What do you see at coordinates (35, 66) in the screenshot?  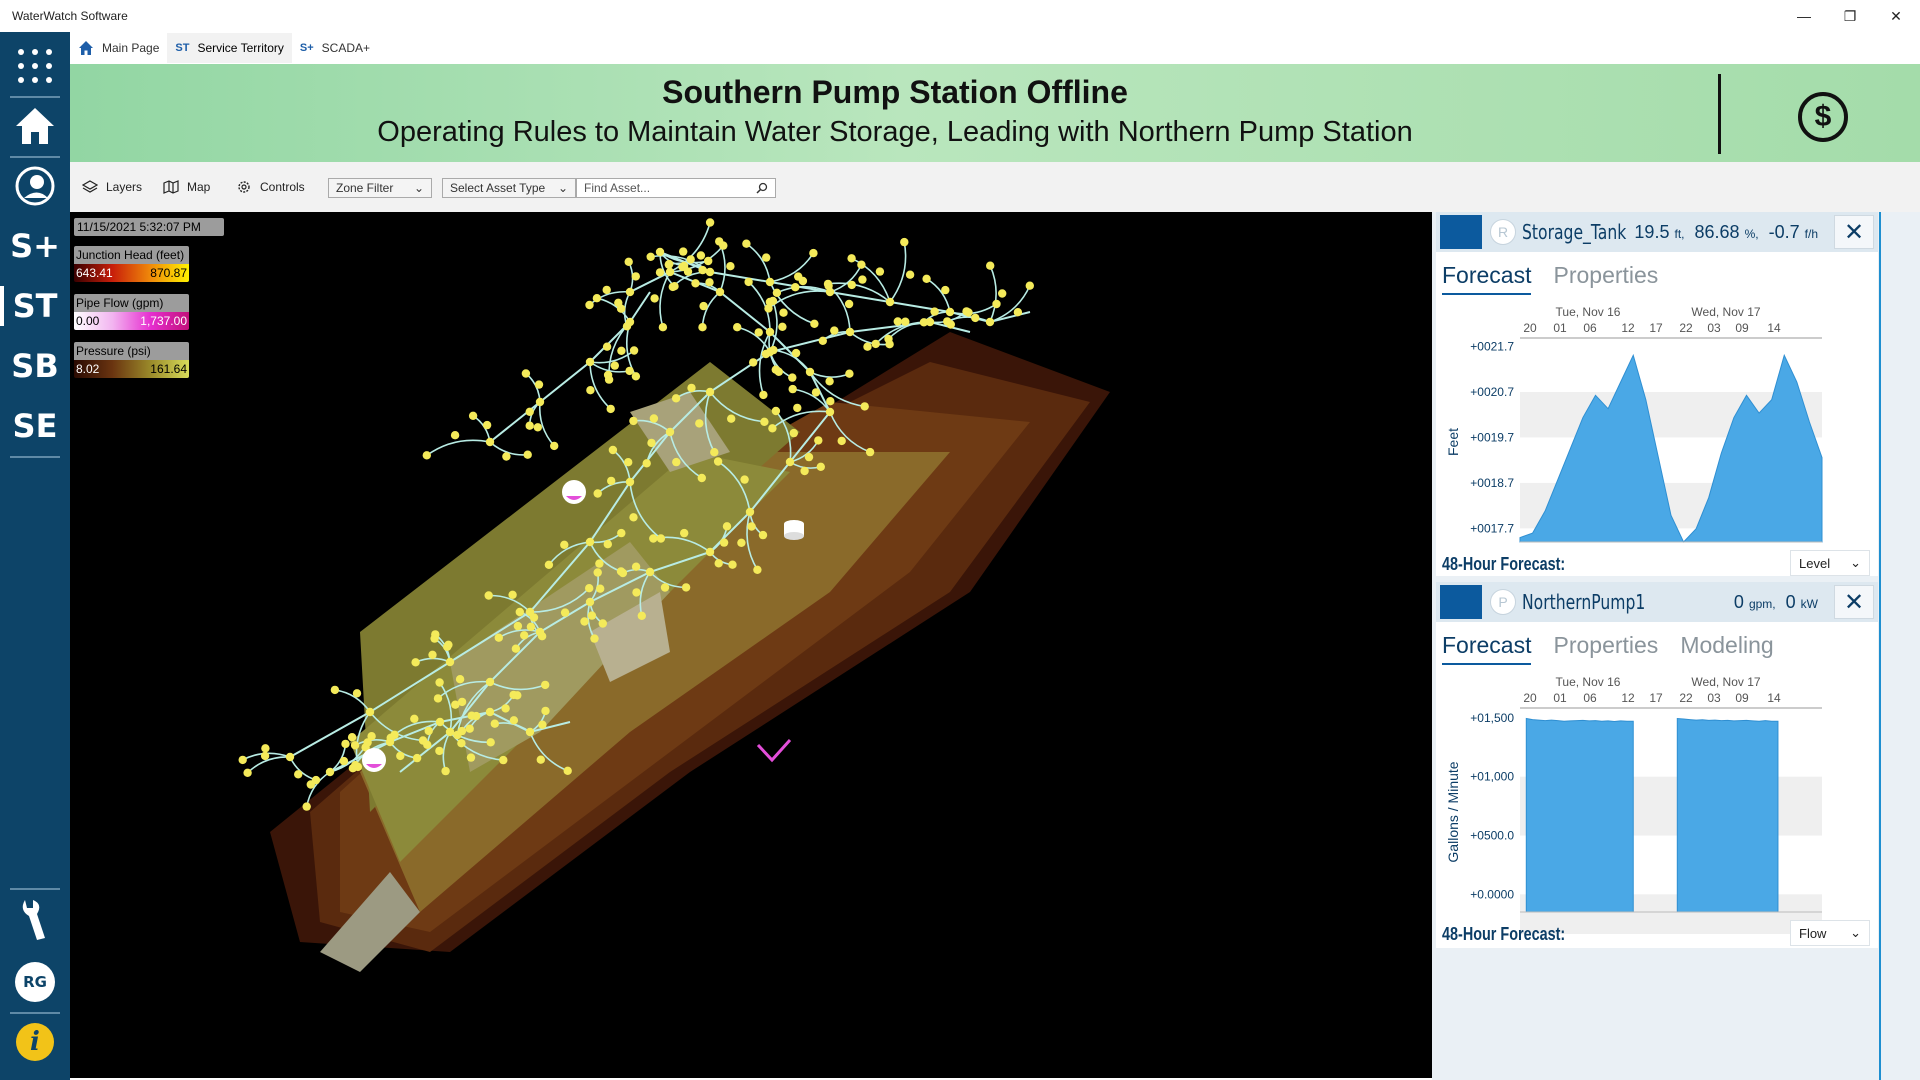 I see `apps-grid-icon` at bounding box center [35, 66].